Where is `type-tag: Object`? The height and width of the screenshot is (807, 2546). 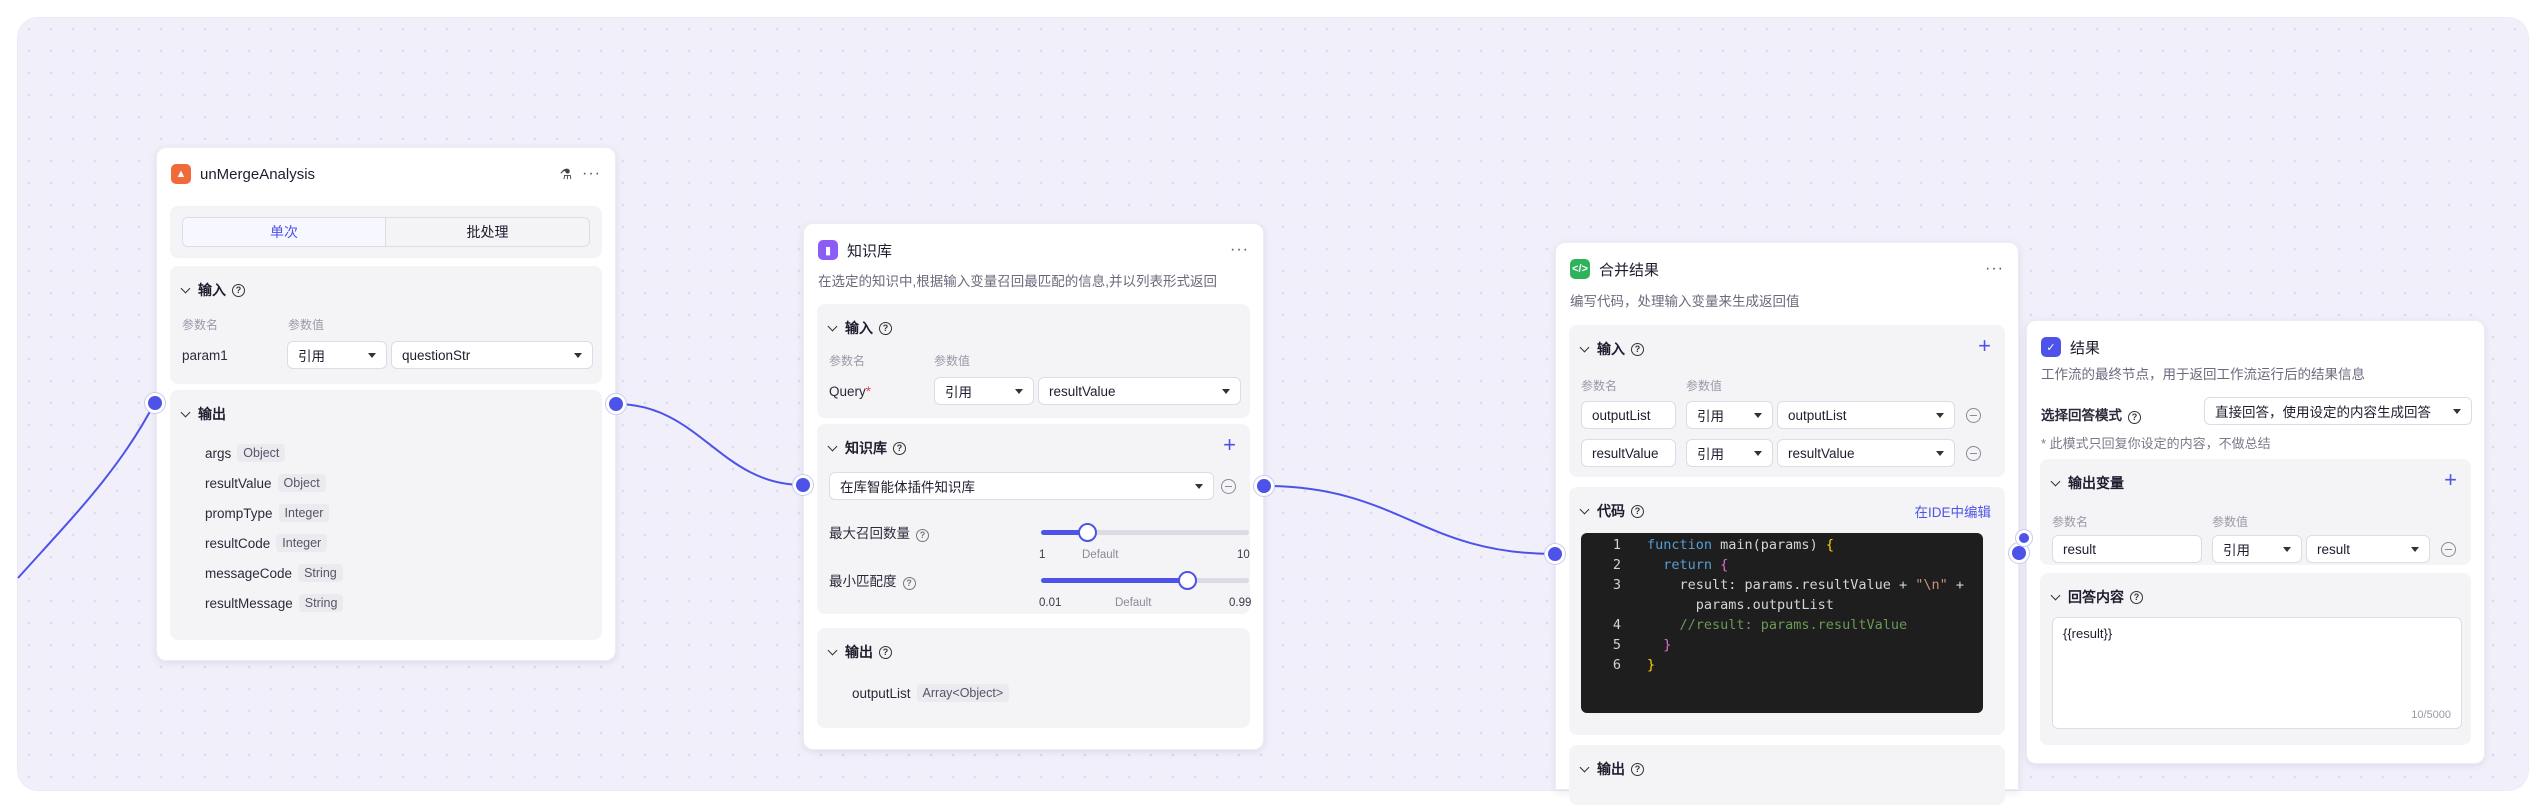
type-tag: Object is located at coordinates (301, 483).